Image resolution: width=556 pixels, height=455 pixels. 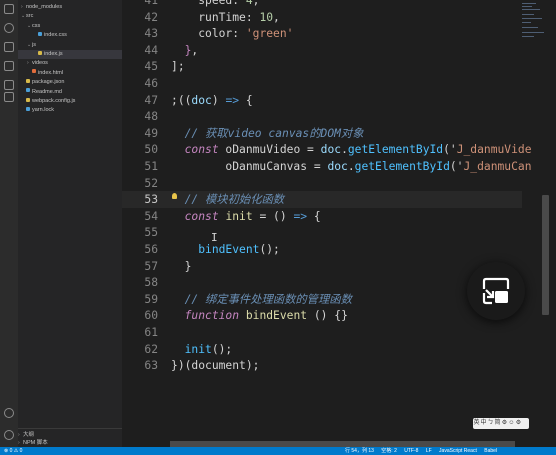 What do you see at coordinates (483, 423) in the screenshot?
I see `ime-item: 中` at bounding box center [483, 423].